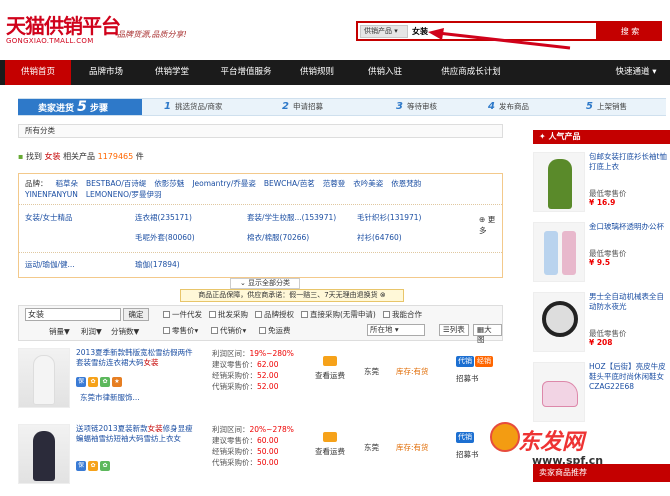  I want to click on view-list-button: ☰列表, so click(454, 330).